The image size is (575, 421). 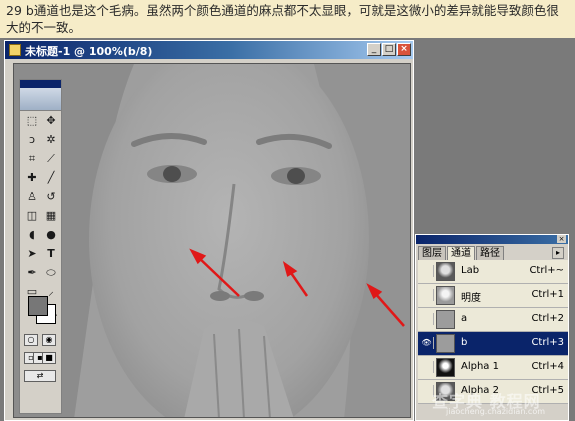 What do you see at coordinates (490, 253) in the screenshot?
I see `tab-paths: 路径` at bounding box center [490, 253].